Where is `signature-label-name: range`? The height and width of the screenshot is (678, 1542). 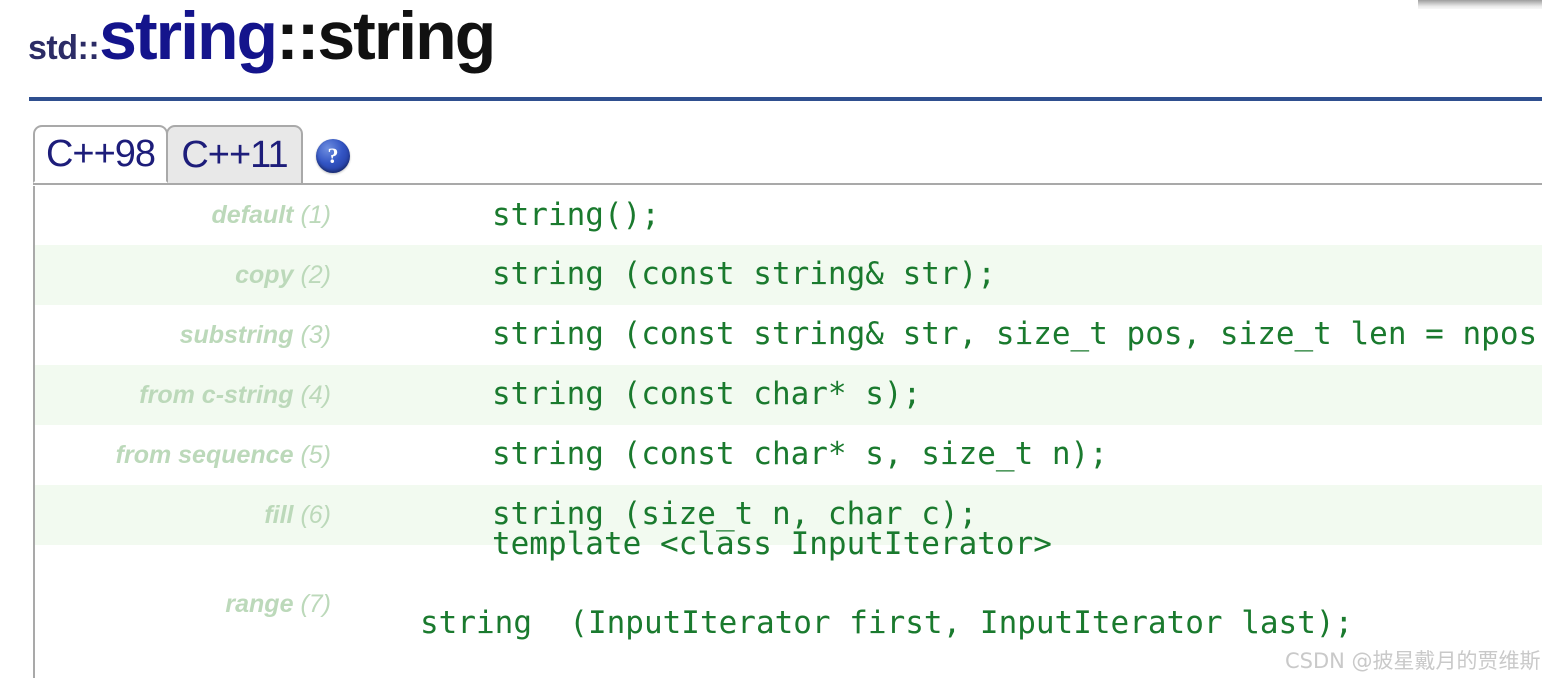 signature-label-name: range is located at coordinates (259, 603).